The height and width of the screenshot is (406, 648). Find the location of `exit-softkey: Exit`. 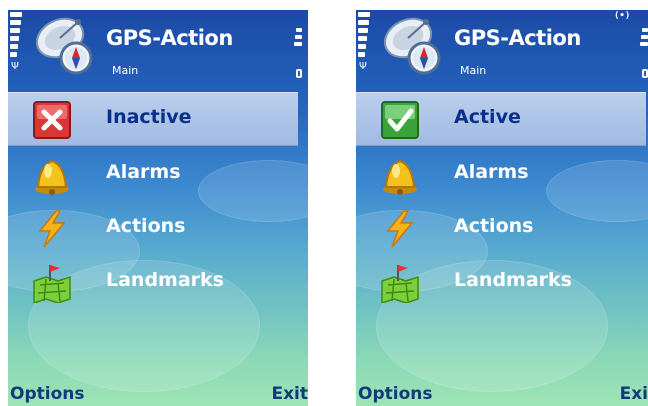

exit-softkey: Exit is located at coordinates (289, 394).